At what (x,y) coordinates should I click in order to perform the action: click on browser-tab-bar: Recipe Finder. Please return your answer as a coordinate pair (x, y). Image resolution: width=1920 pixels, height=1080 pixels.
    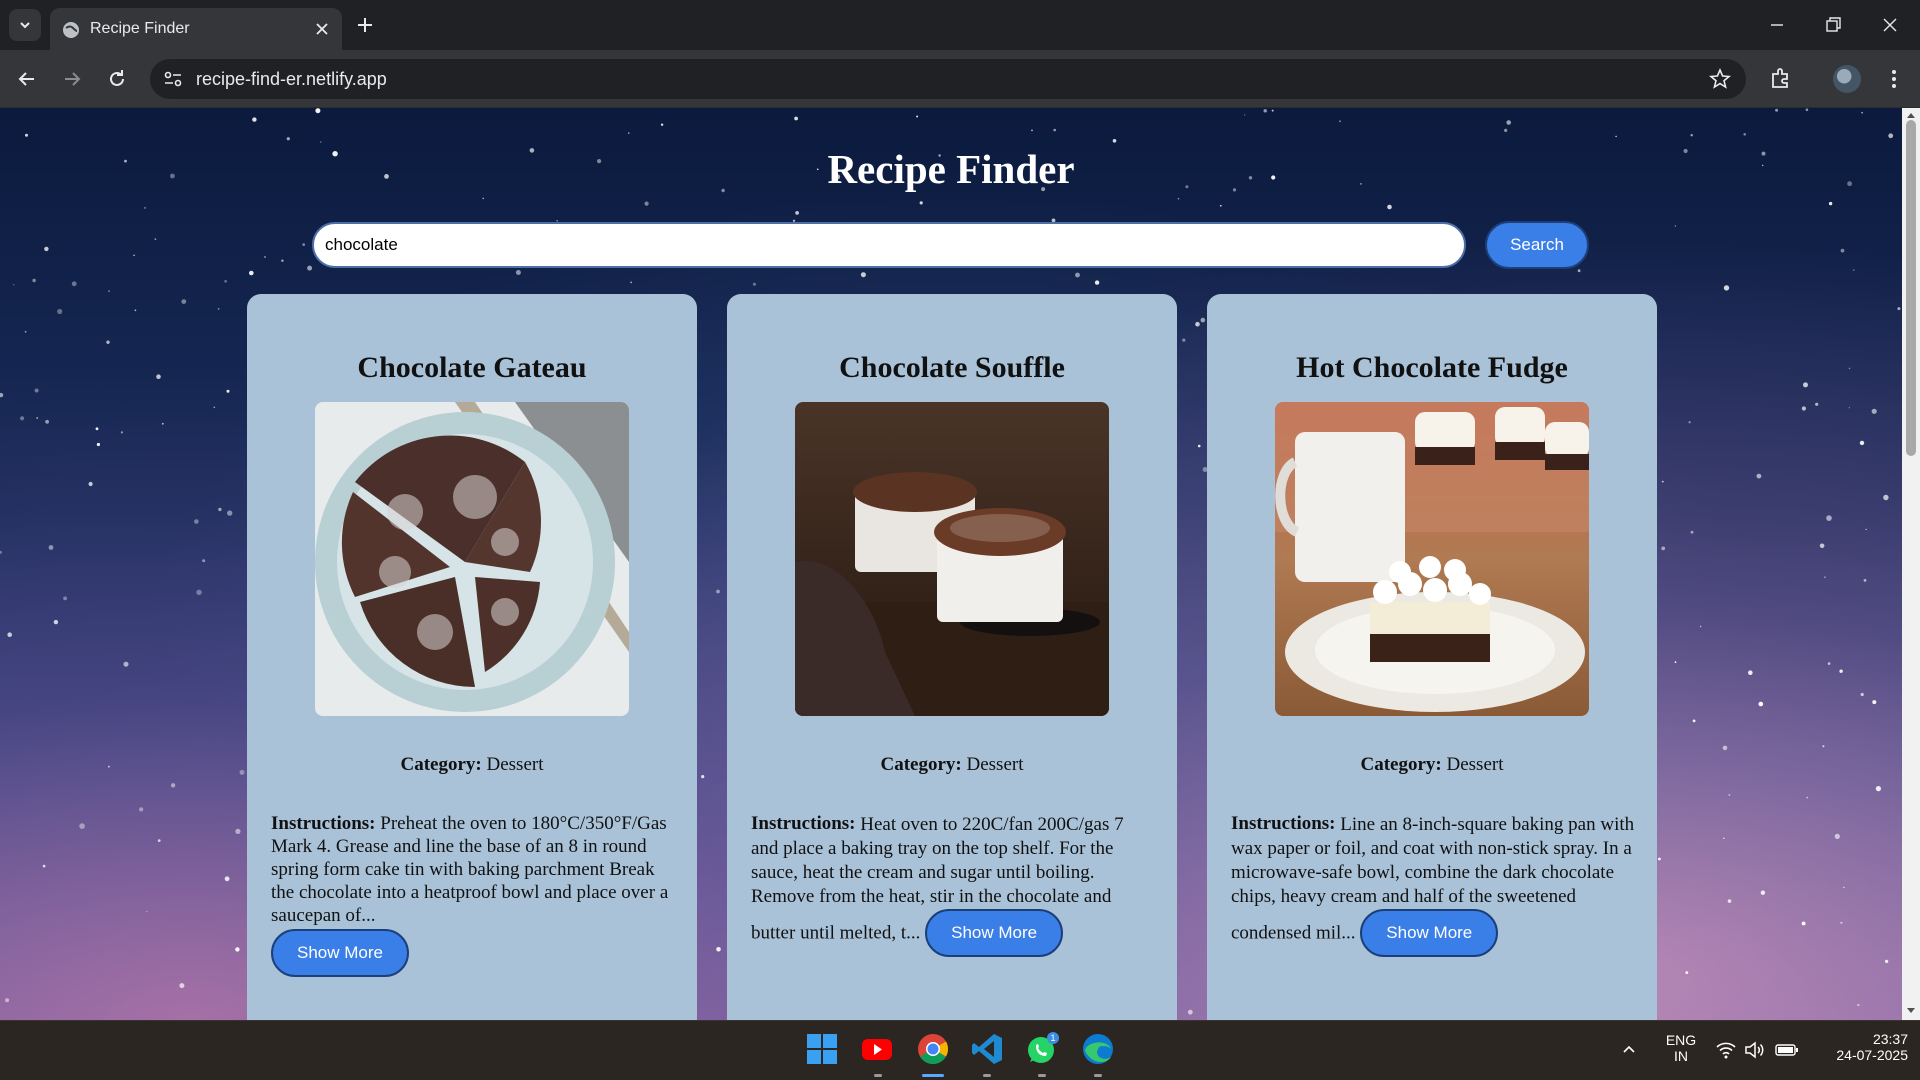
    Looking at the image, I should click on (960, 25).